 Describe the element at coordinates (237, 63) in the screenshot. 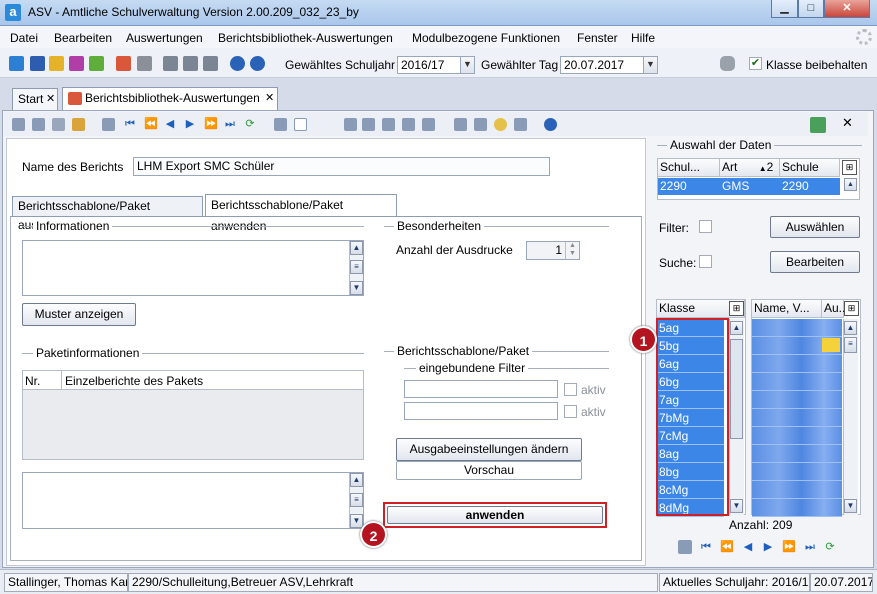

I see `info-icon` at that location.